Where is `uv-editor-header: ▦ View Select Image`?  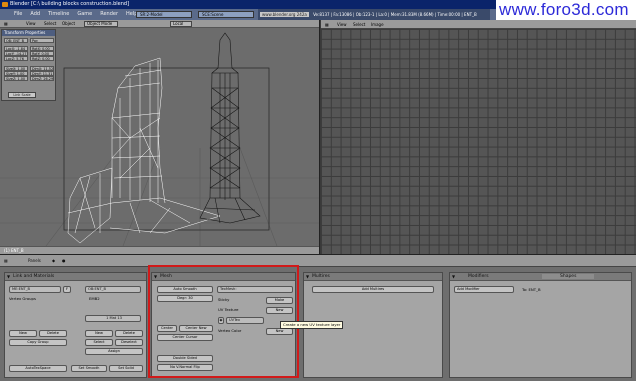 uv-editor-header: ▦ View Select Image is located at coordinates (478, 24).